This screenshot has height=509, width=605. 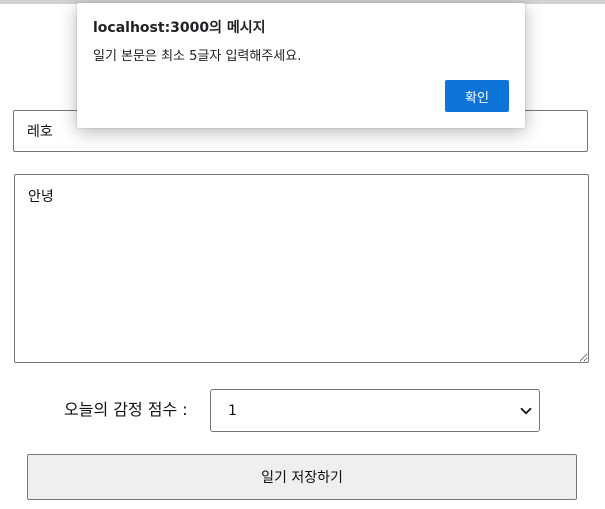 What do you see at coordinates (232, 411) in the screenshot?
I see `emotion-score-selected-value: 1` at bounding box center [232, 411].